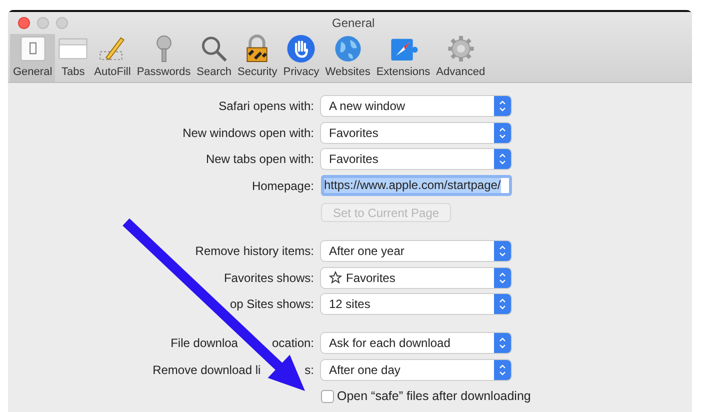  Describe the element at coordinates (260, 159) in the screenshot. I see `setting-label: New tabs open with:` at that location.